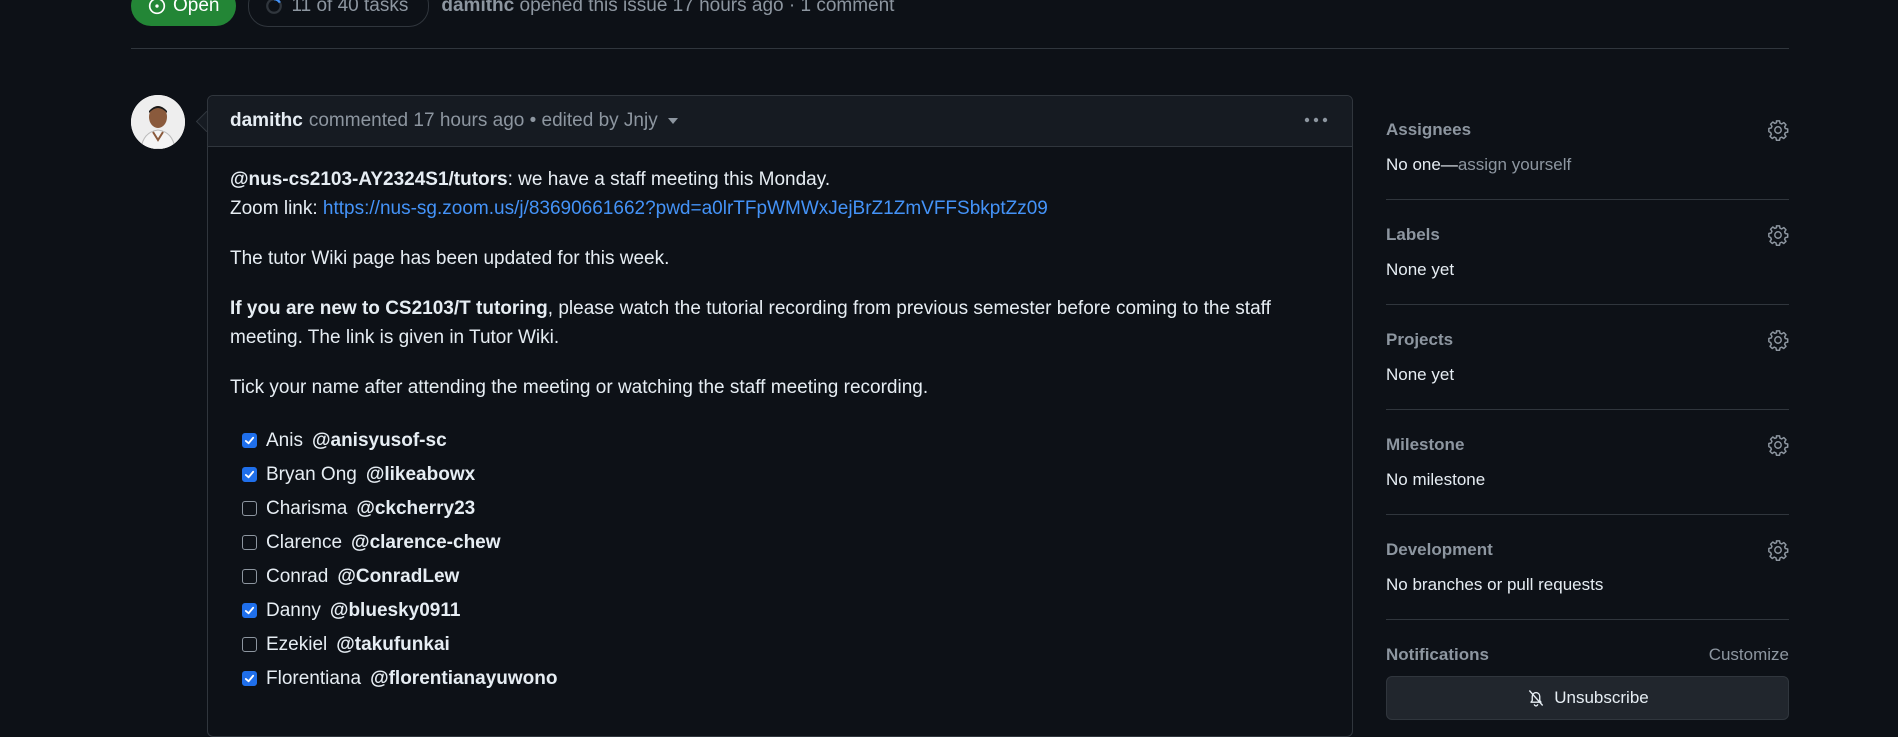 The height and width of the screenshot is (737, 1898). What do you see at coordinates (463, 678) in the screenshot?
I see `task-handle: @florentianayuwono` at bounding box center [463, 678].